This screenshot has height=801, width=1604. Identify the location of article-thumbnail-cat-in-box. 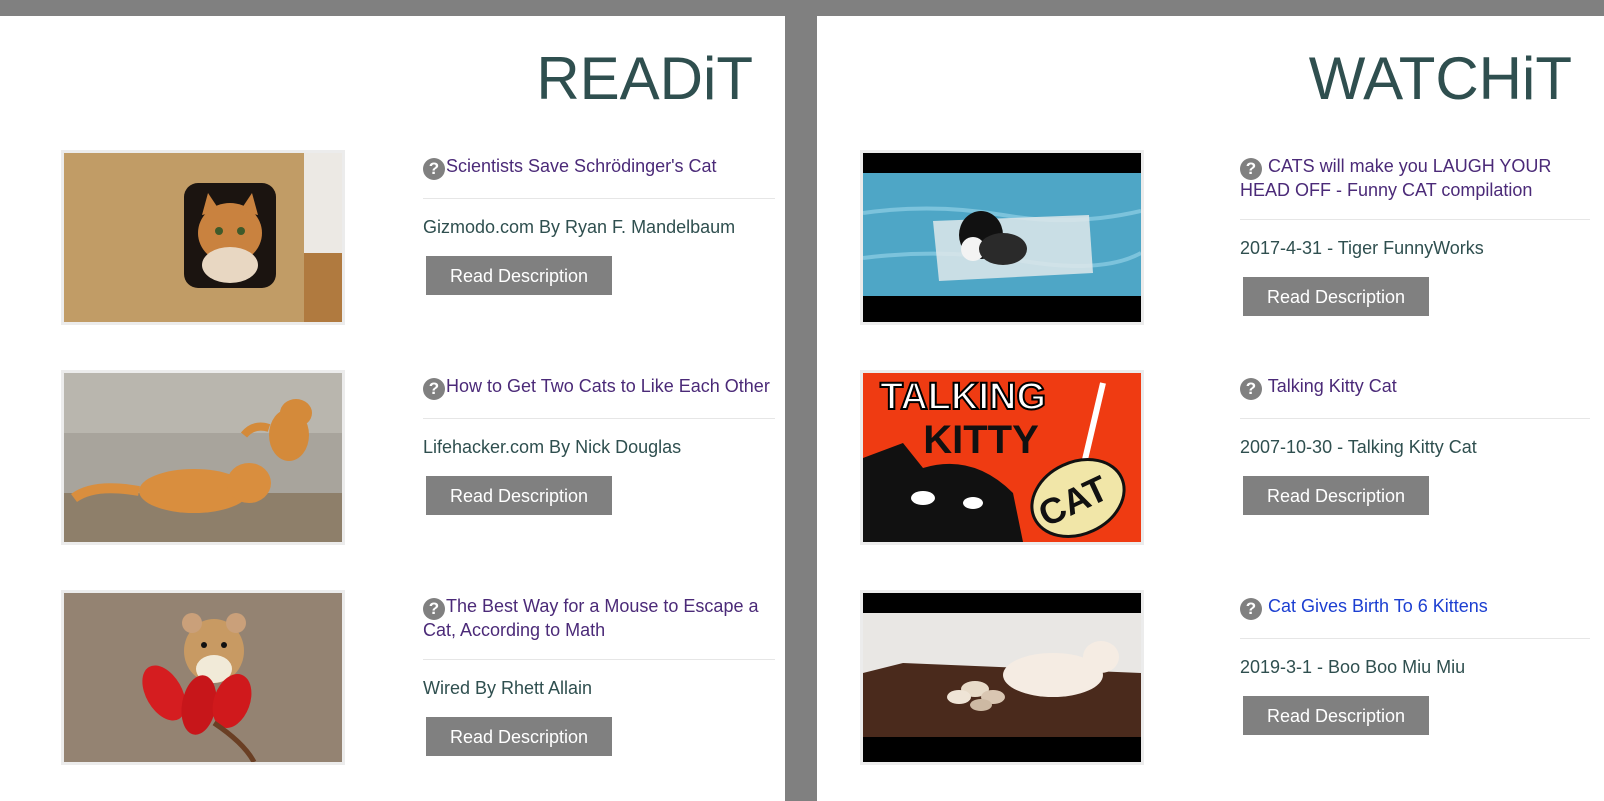
(203, 237).